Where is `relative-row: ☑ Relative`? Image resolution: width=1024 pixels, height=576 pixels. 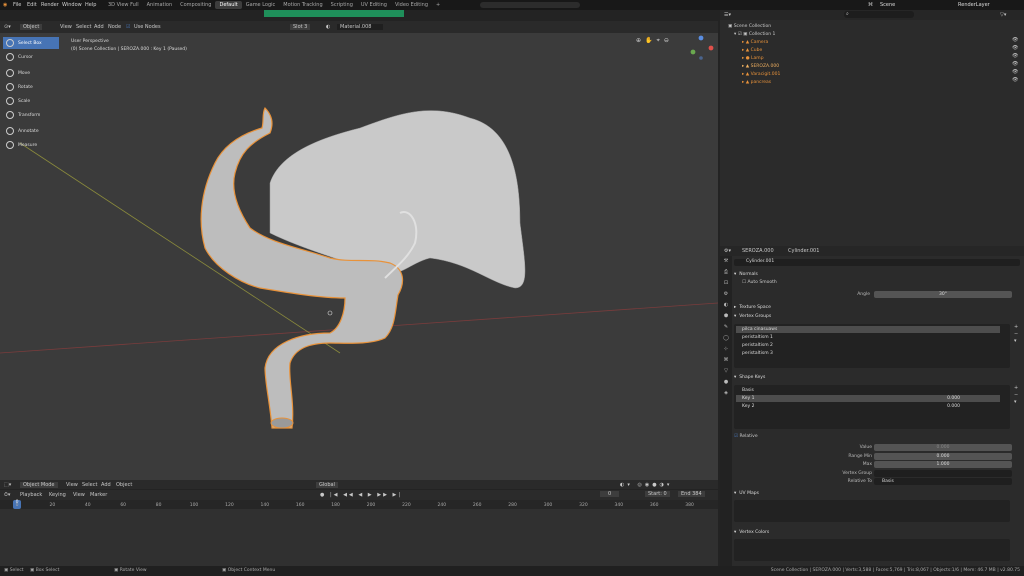
relative-row: ☑ Relative is located at coordinates (746, 436).